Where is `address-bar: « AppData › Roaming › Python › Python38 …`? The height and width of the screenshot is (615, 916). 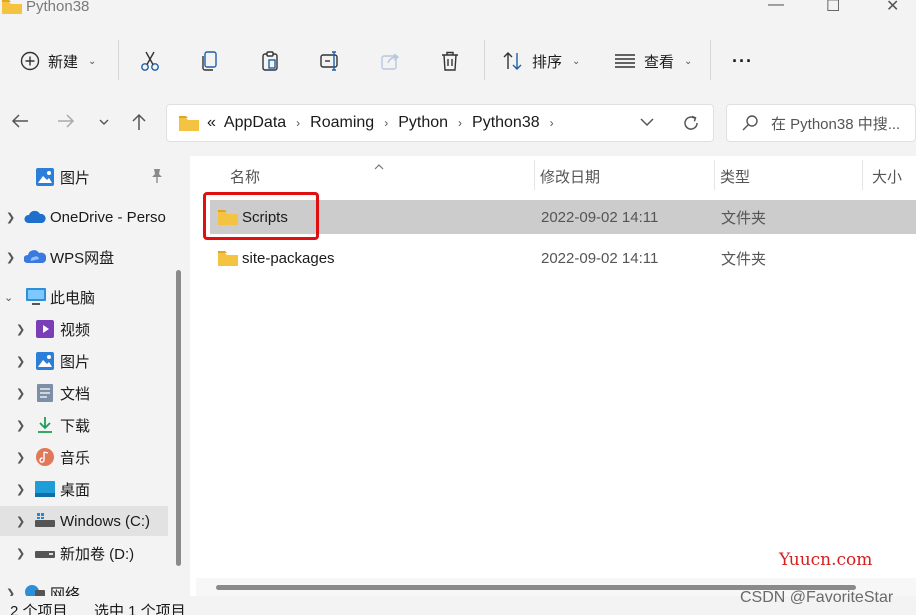 address-bar: « AppData › Roaming › Python › Python38 … is located at coordinates (440, 123).